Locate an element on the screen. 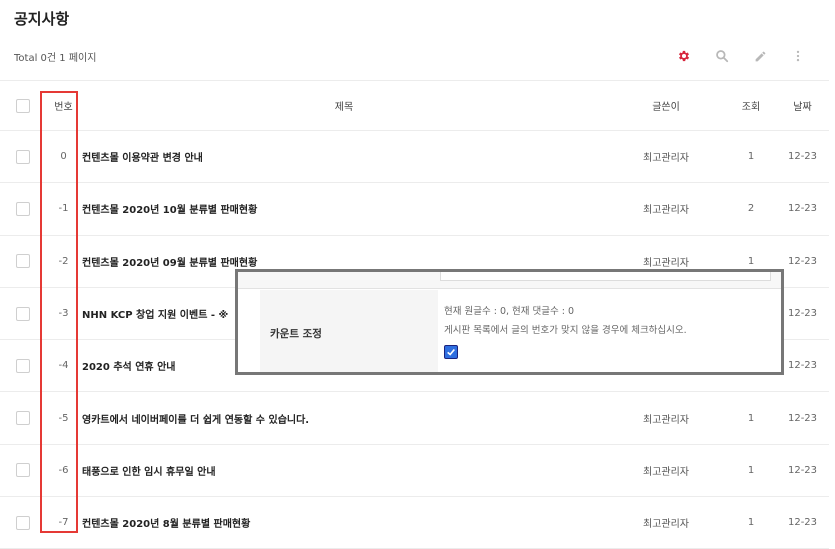 Image resolution: width=835 pixels, height=549 pixels. checkmark-icon is located at coordinates (451, 352).